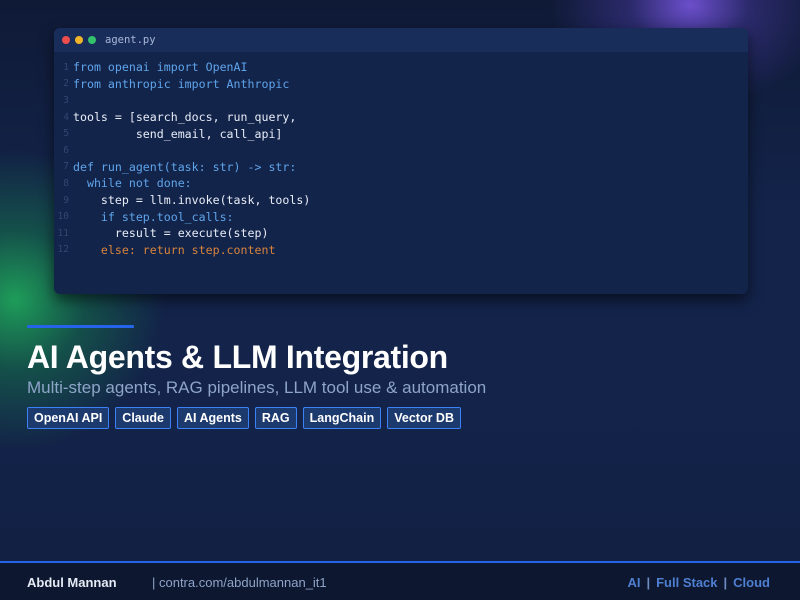  Describe the element at coordinates (634, 582) in the screenshot. I see `footer-stack-item: AI` at that location.